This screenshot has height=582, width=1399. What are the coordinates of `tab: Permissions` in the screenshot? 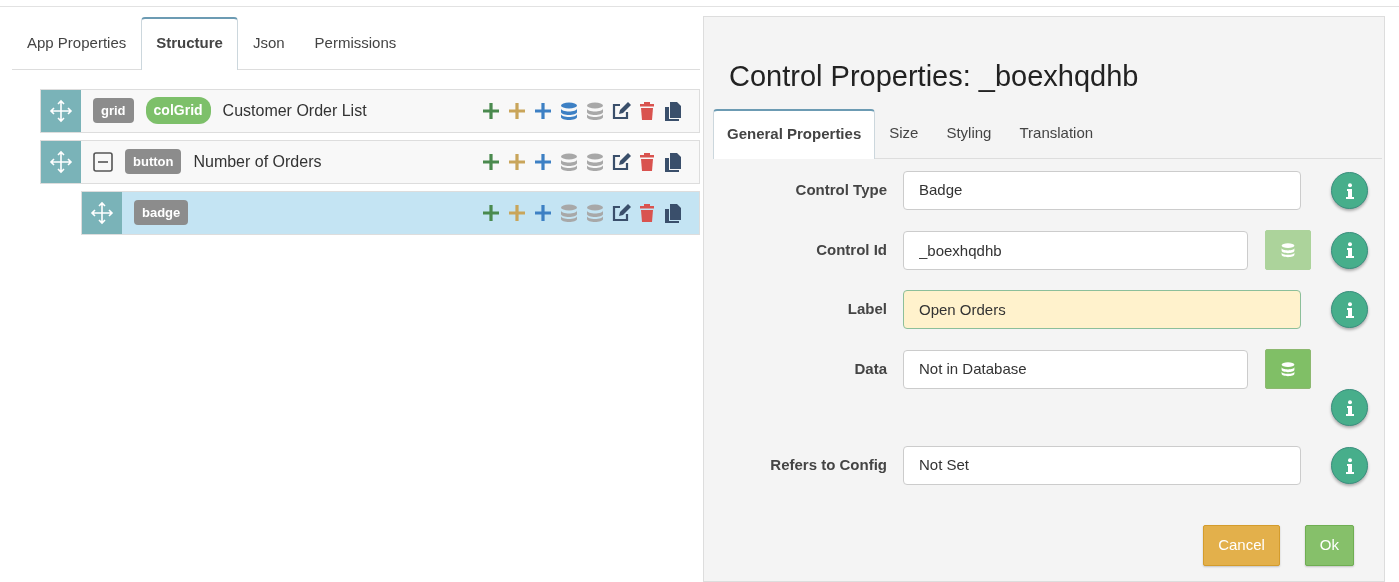 It's located at (355, 43).